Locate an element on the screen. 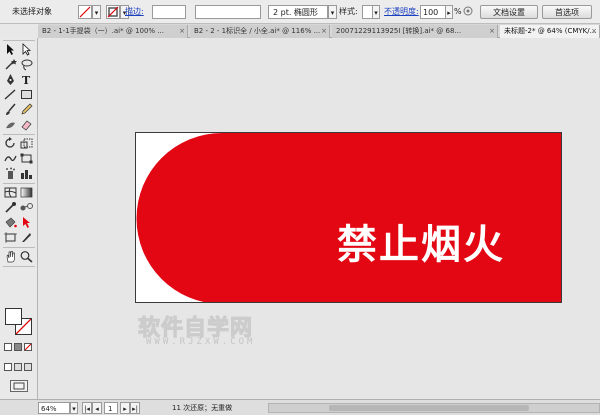  status-bar: 64% ▾ |◂ ◂ 1 ▸ ▸| 11 次还原；无重做 is located at coordinates (300, 407).